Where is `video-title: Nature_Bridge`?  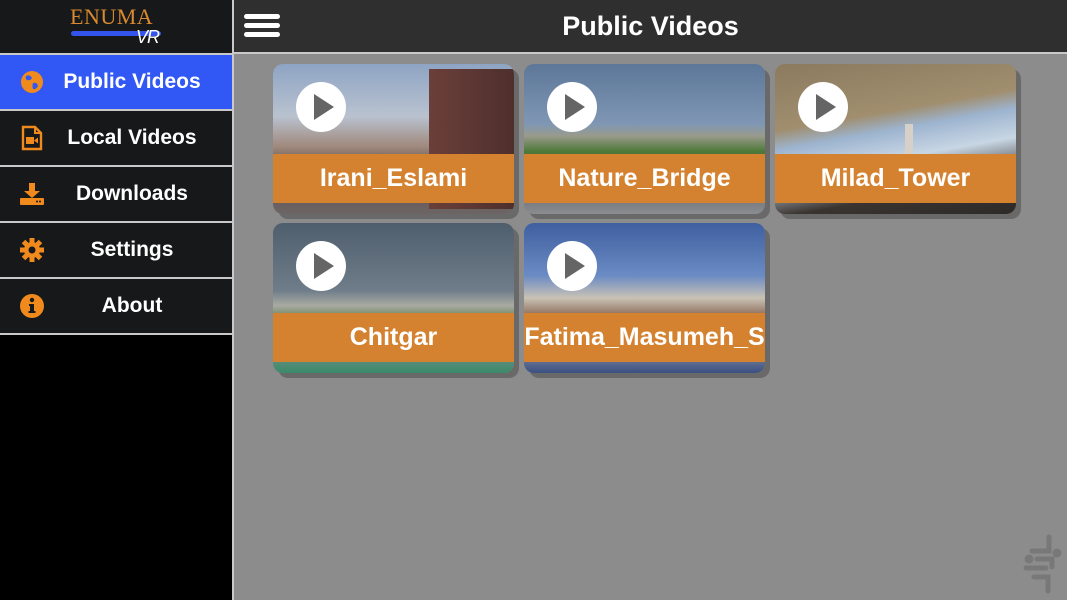
video-title: Nature_Bridge is located at coordinates (644, 178).